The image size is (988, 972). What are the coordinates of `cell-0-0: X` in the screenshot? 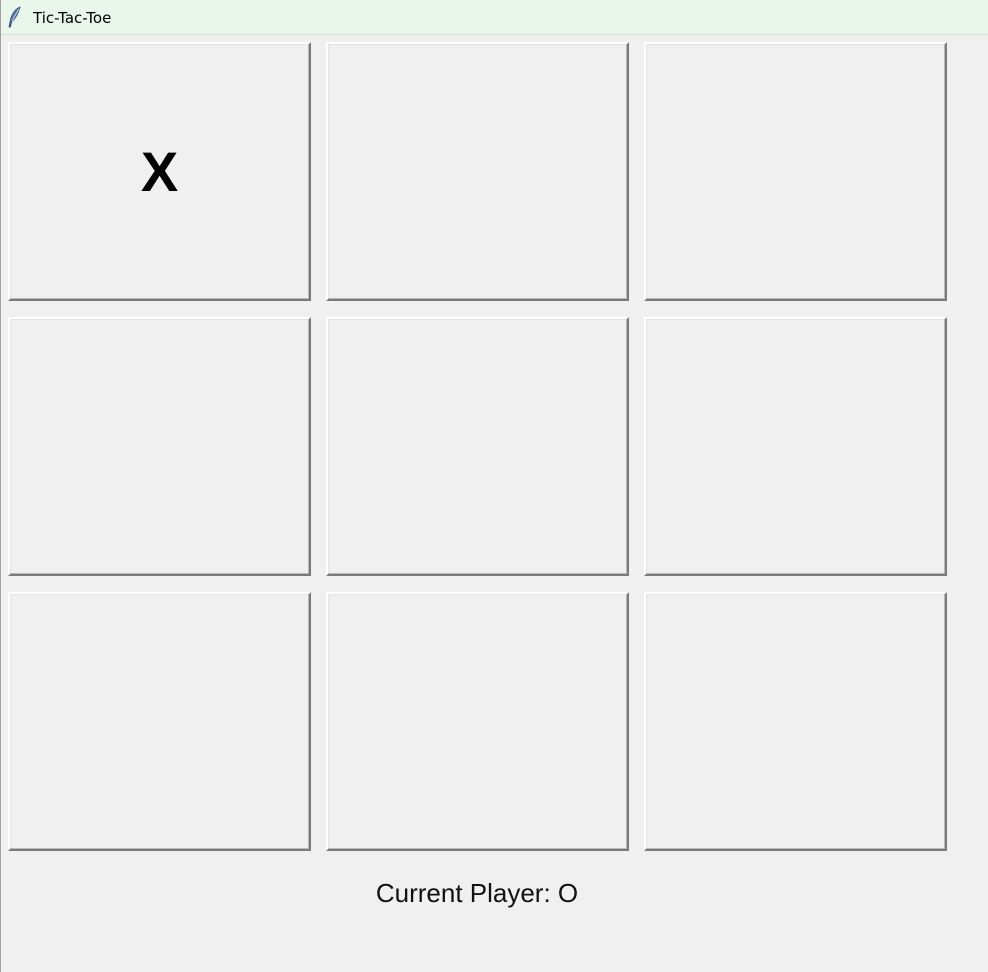 It's located at (159, 171).